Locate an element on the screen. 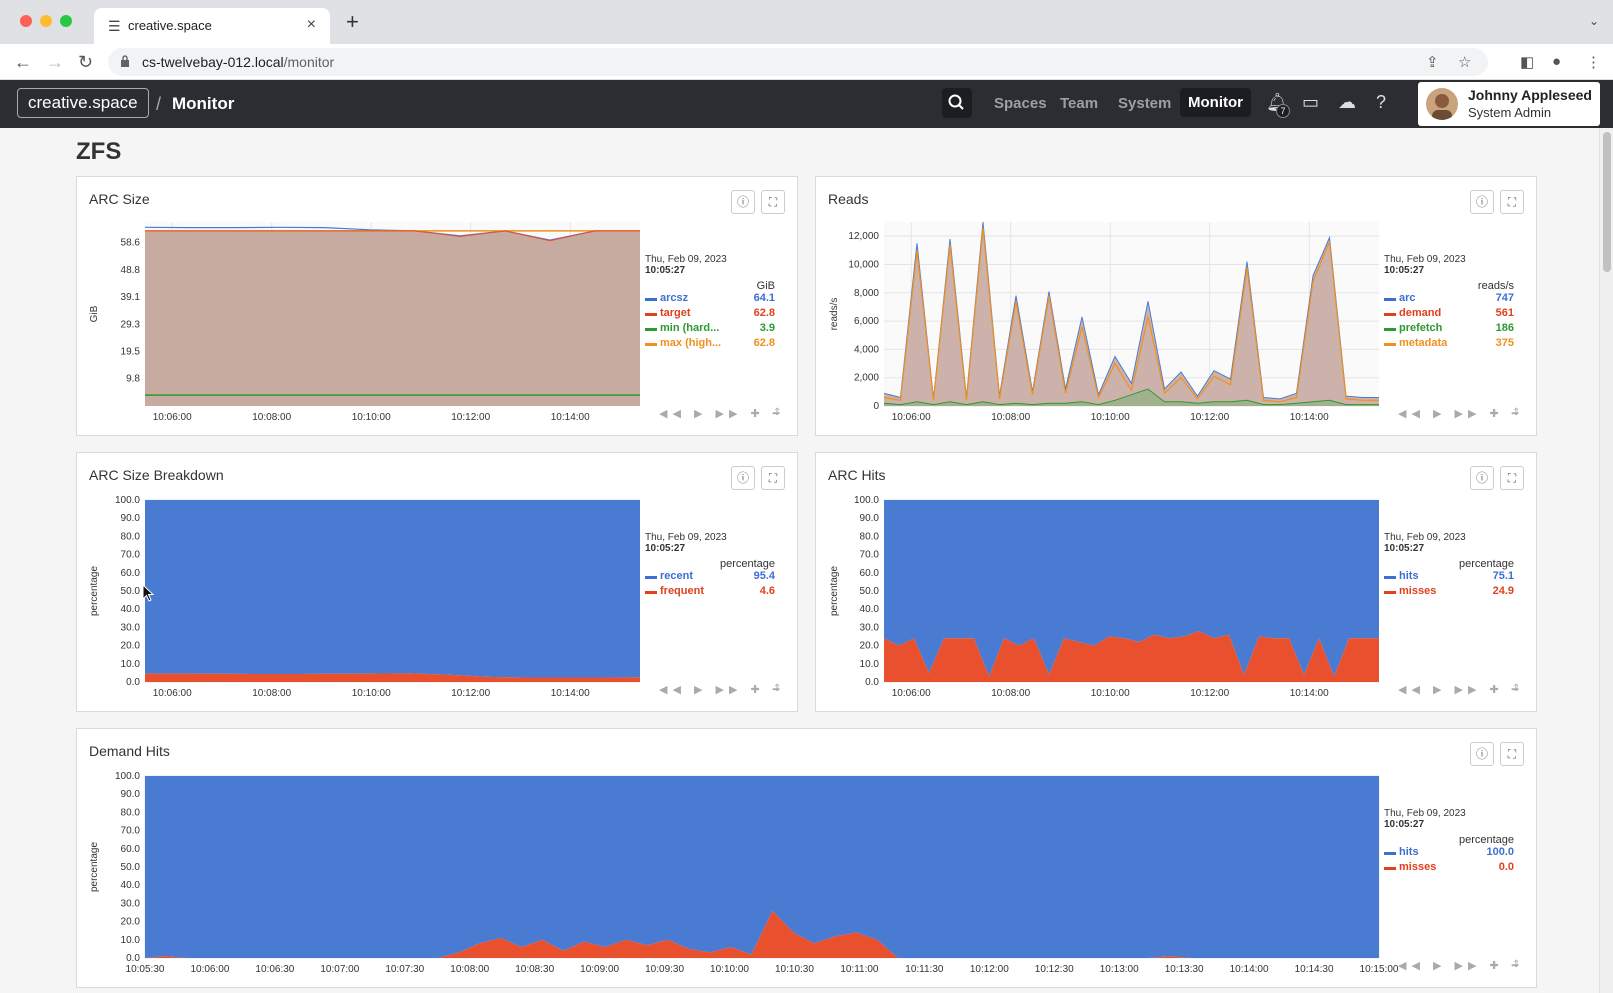  close-window-button is located at coordinates (26, 21).